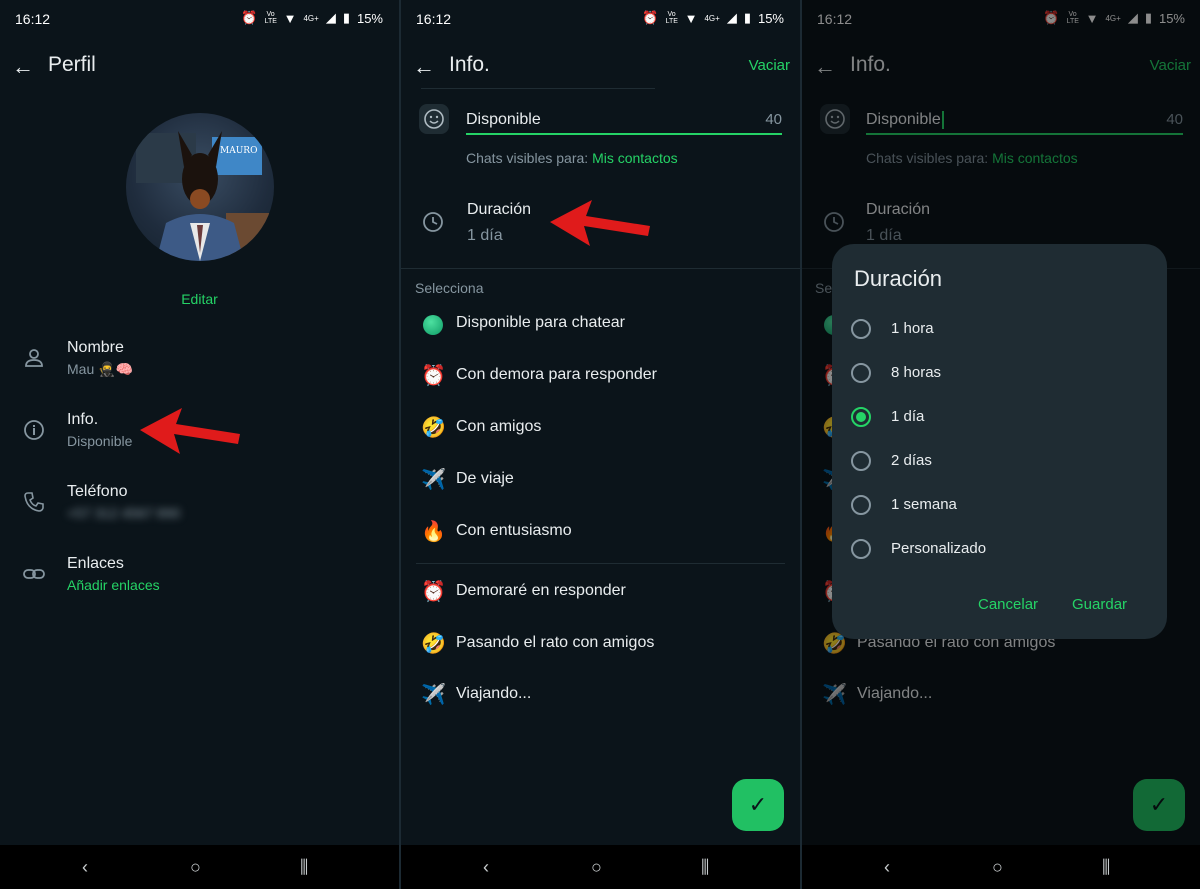 Image resolution: width=1200 pixels, height=889 pixels. Describe the element at coordinates (238, 151) in the screenshot. I see `avatar-sign-text: MAURO` at that location.